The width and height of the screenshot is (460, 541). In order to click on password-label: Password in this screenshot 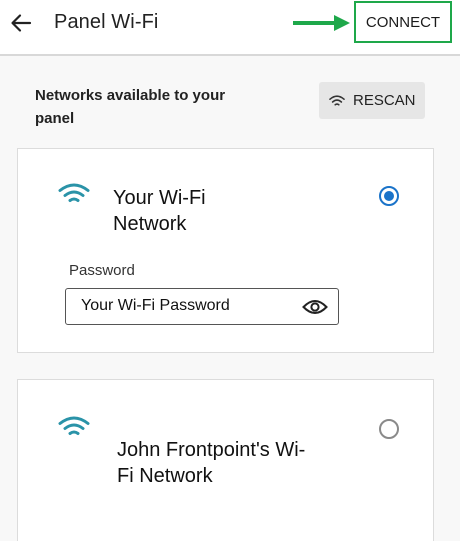, I will do `click(102, 270)`.